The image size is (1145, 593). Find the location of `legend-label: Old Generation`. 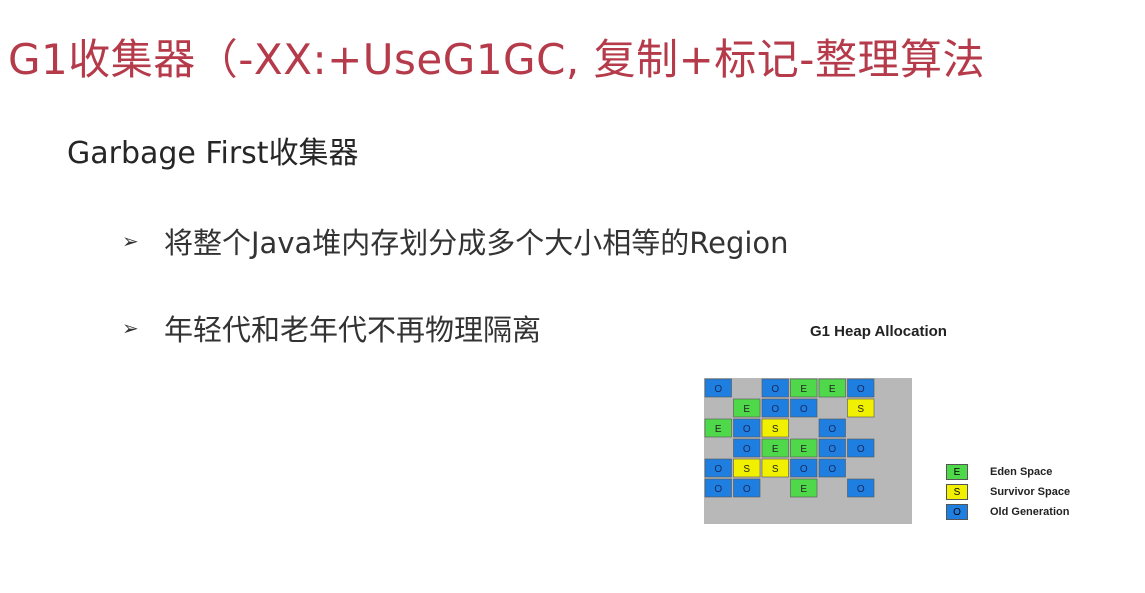

legend-label: Old Generation is located at coordinates (1030, 512).